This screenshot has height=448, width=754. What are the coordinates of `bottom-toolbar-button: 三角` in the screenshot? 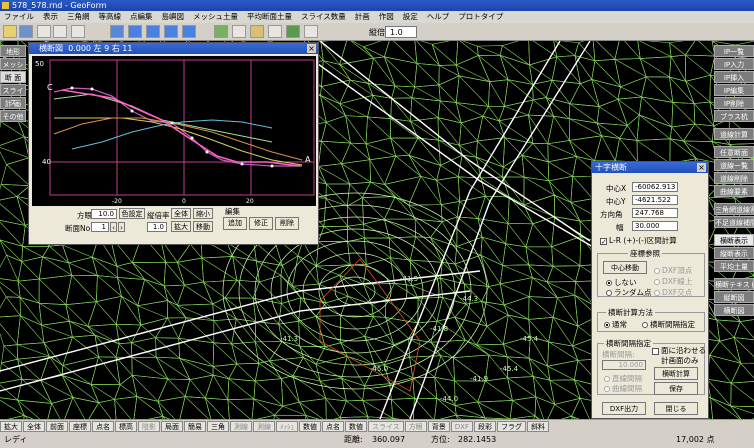 It's located at (218, 426).